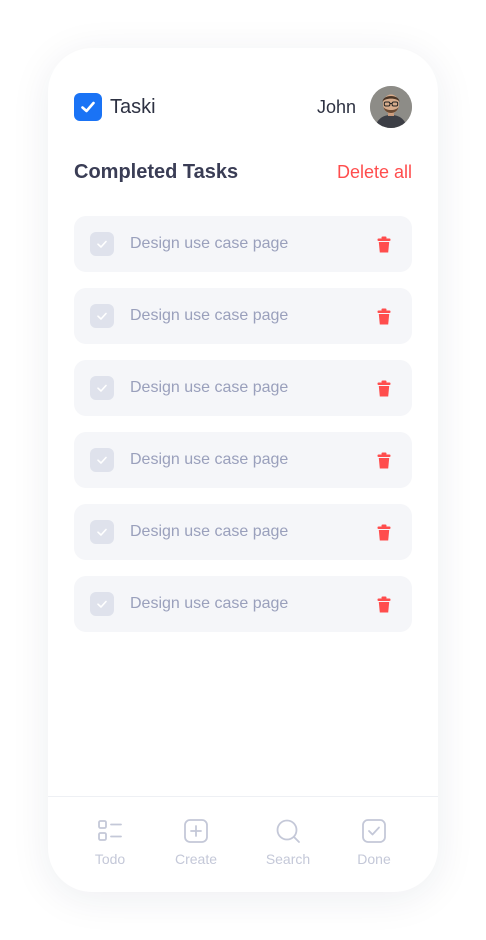  I want to click on page-title: Completed Tasks, so click(156, 171).